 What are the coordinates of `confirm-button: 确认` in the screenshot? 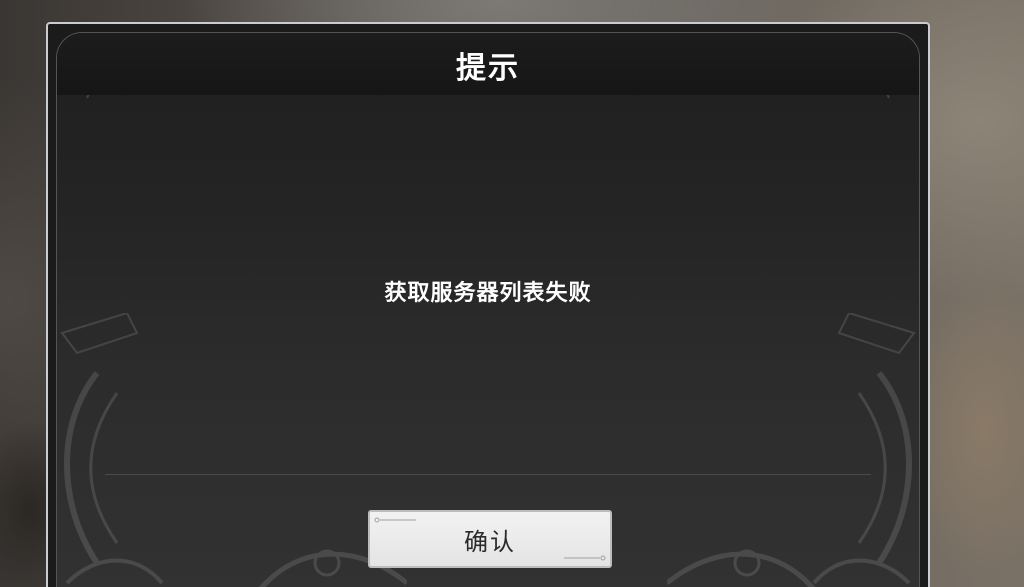 It's located at (490, 539).